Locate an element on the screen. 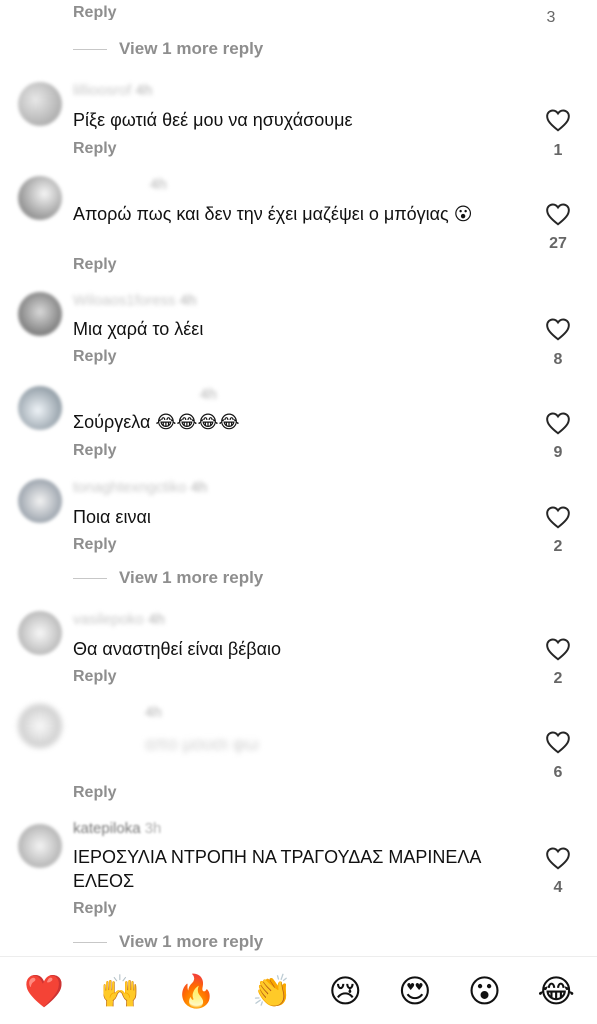 The width and height of the screenshot is (597, 1024). like-count: 27 is located at coordinates (558, 243).